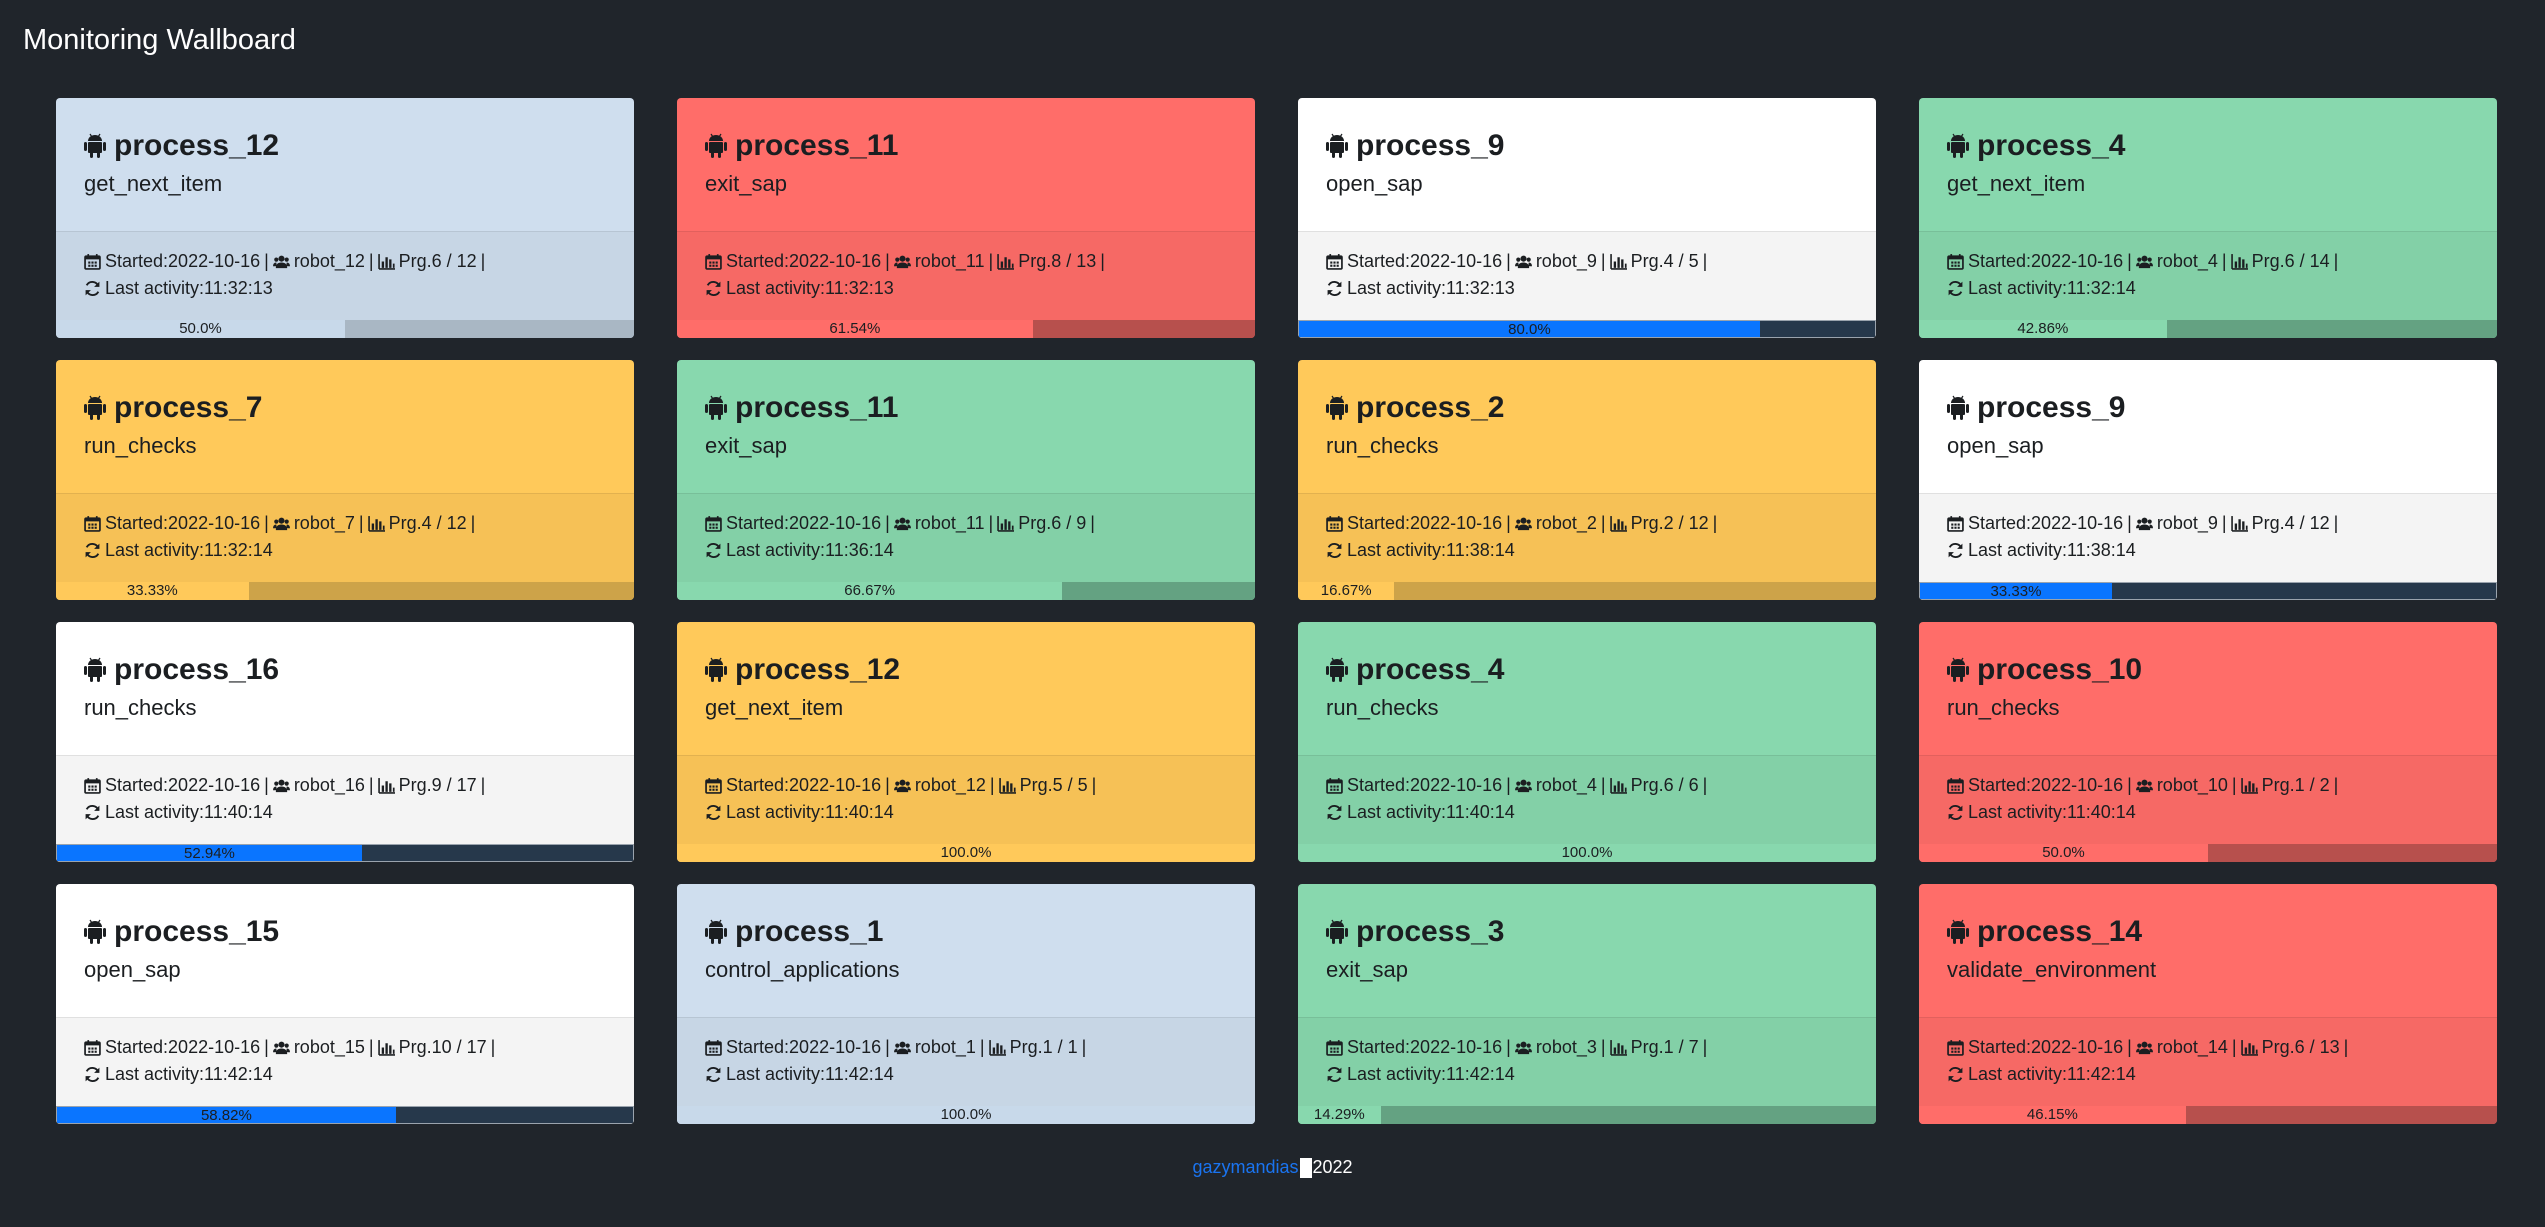 The height and width of the screenshot is (1227, 2545). What do you see at coordinates (1305, 1168) in the screenshot?
I see `text-cursor` at bounding box center [1305, 1168].